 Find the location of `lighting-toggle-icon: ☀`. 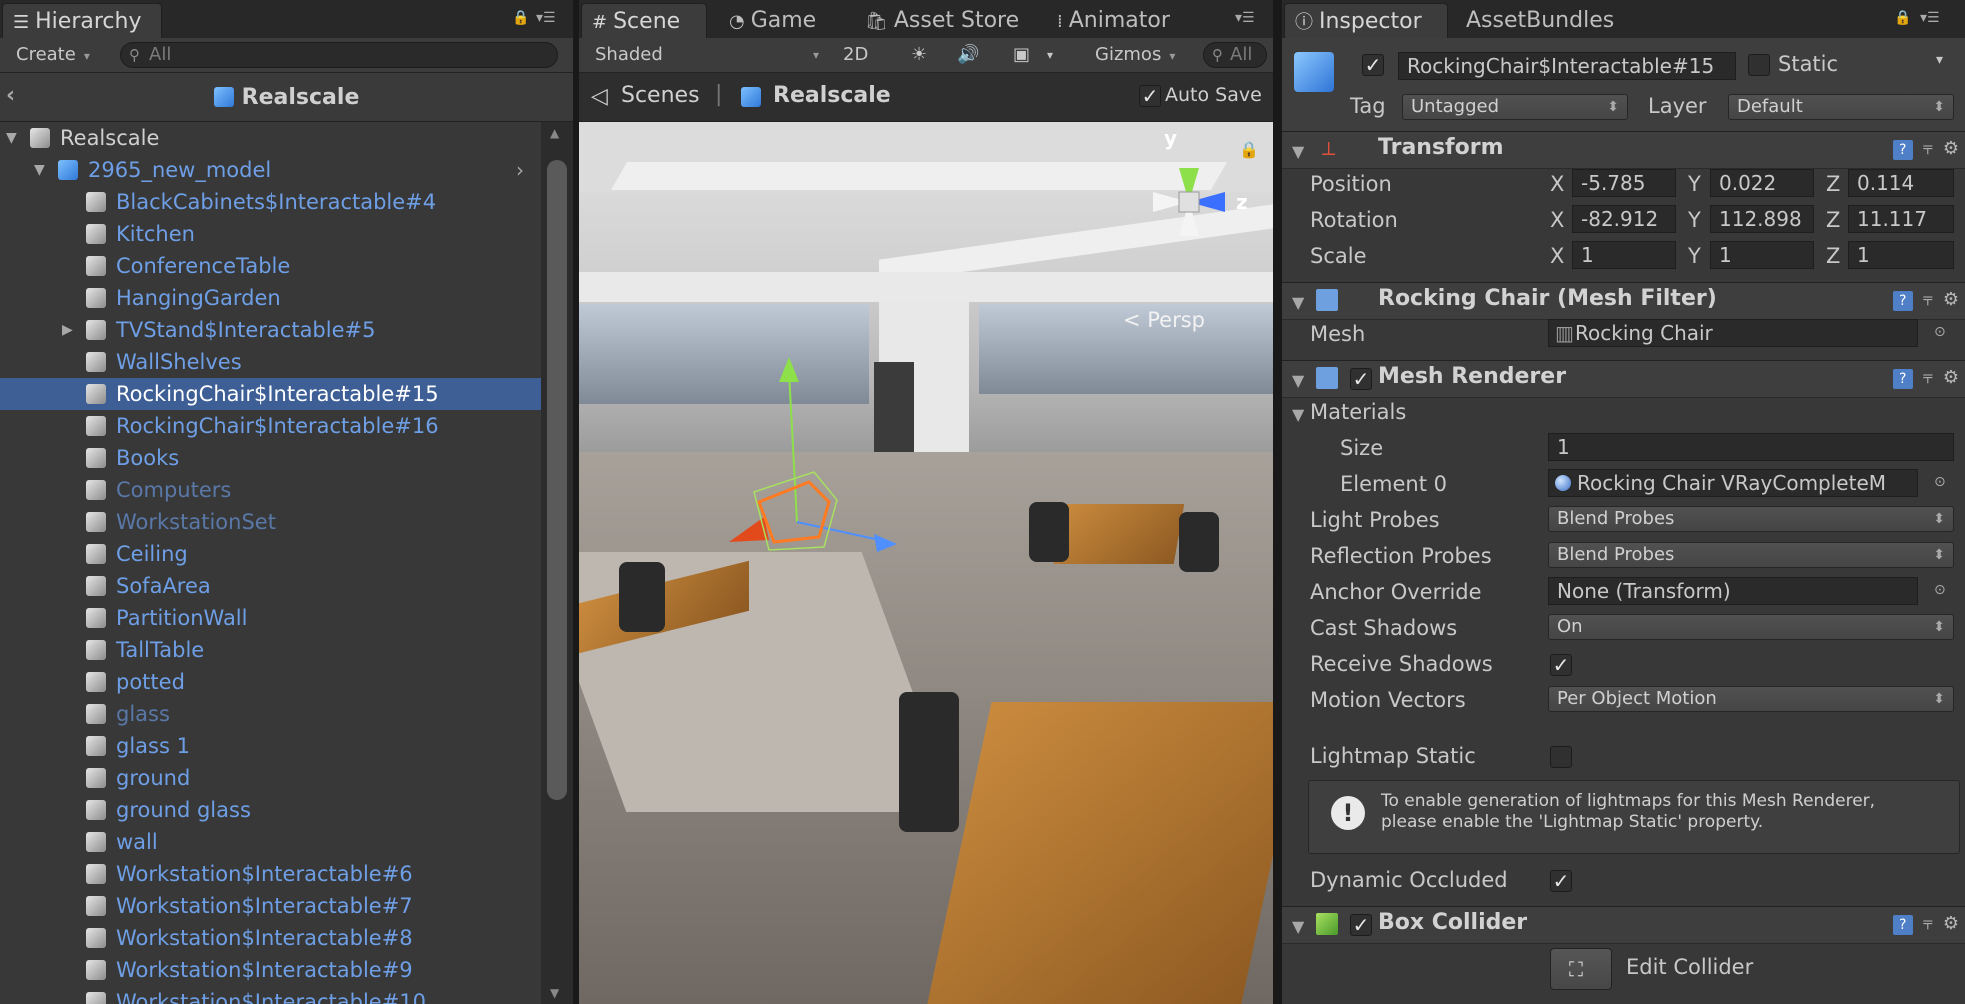

lighting-toggle-icon: ☀ is located at coordinates (919, 55).